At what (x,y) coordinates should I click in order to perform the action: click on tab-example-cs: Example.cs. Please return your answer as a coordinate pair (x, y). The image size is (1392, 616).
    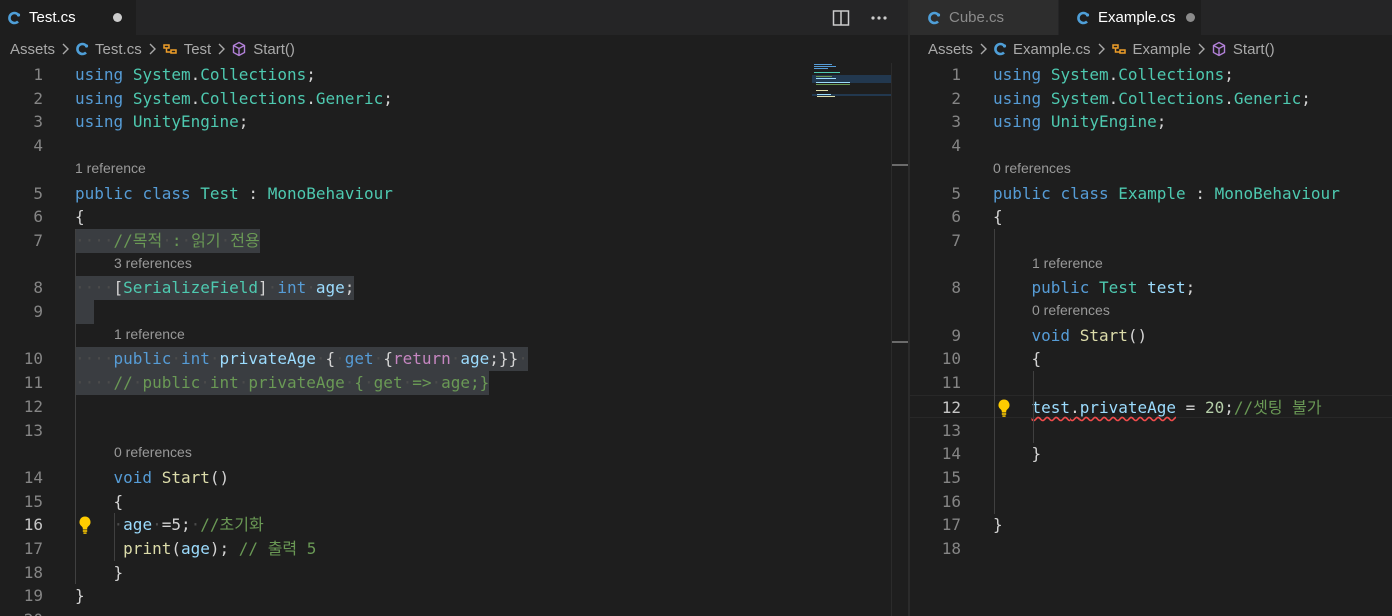
    Looking at the image, I should click on (1130, 17).